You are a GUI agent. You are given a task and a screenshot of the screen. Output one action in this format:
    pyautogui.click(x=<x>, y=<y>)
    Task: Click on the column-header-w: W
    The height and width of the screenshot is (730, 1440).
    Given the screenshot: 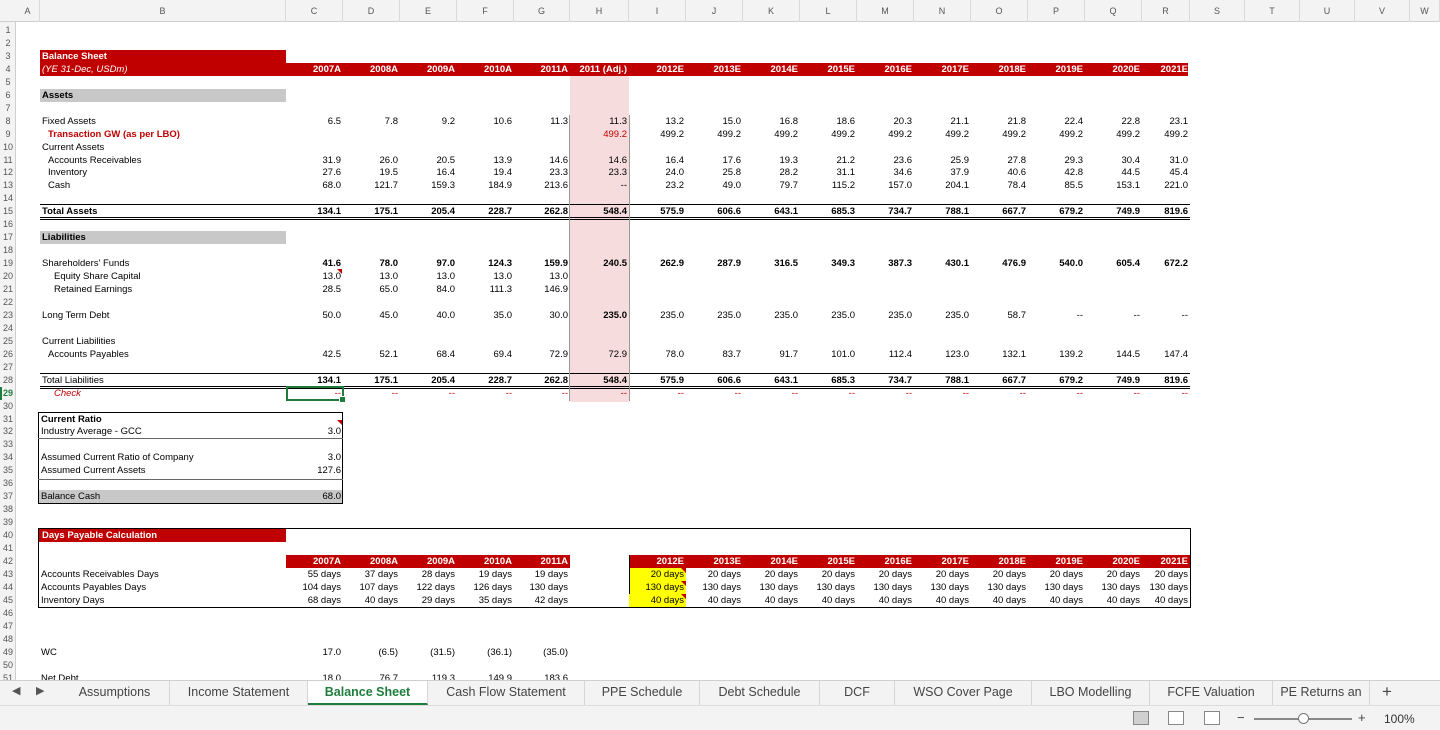 What is the action you would take?
    pyautogui.click(x=1425, y=11)
    